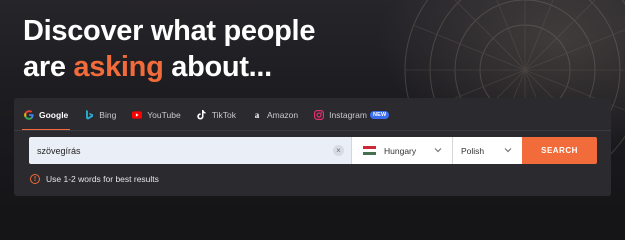 The height and width of the screenshot is (240, 625). Describe the element at coordinates (35, 179) in the screenshot. I see `warning-icon: !` at that location.